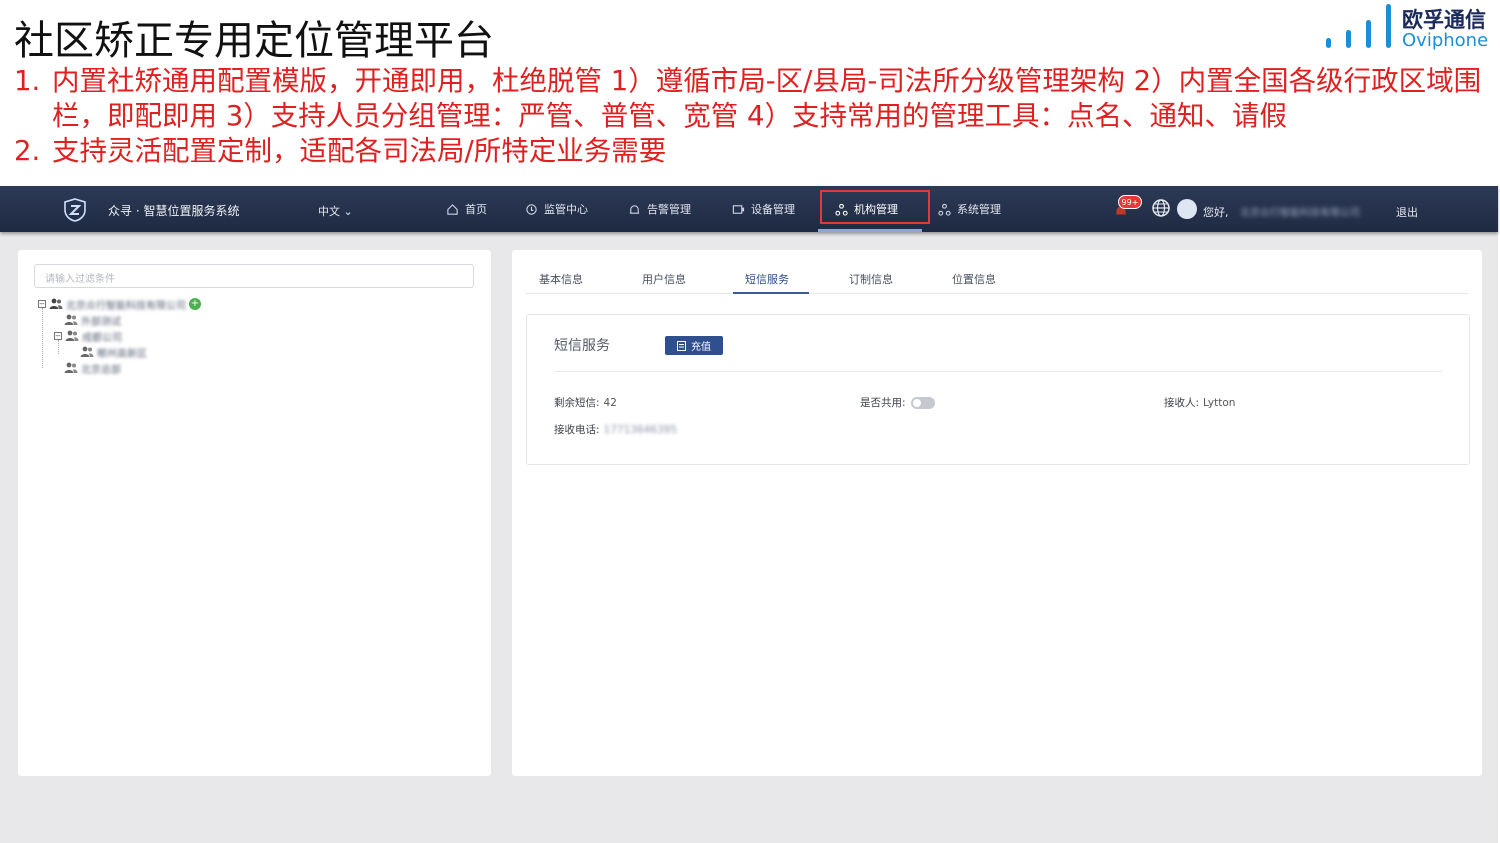 The width and height of the screenshot is (1500, 843). What do you see at coordinates (359, 151) in the screenshot?
I see `point-text: 支持灵活配置定制，适配各司法局/所特定业务需要` at bounding box center [359, 151].